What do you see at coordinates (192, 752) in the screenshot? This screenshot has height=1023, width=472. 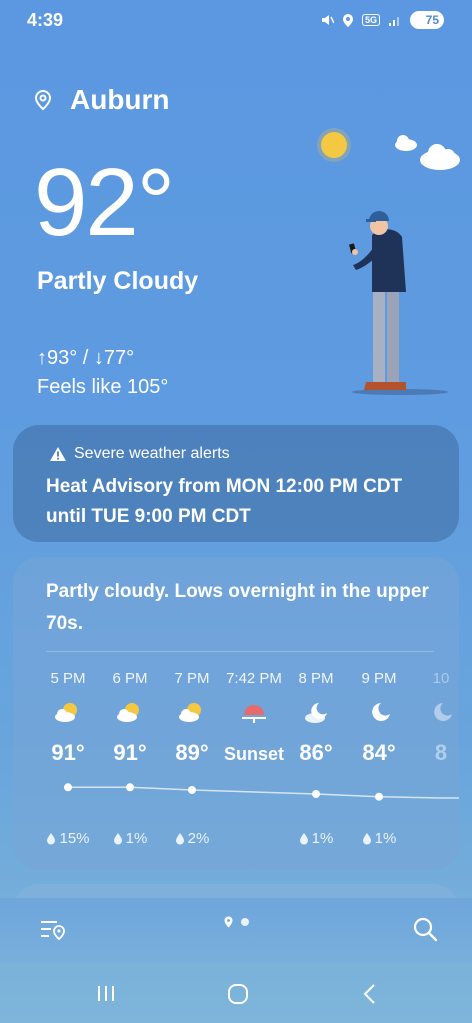 I see `hour-temp: 89°` at bounding box center [192, 752].